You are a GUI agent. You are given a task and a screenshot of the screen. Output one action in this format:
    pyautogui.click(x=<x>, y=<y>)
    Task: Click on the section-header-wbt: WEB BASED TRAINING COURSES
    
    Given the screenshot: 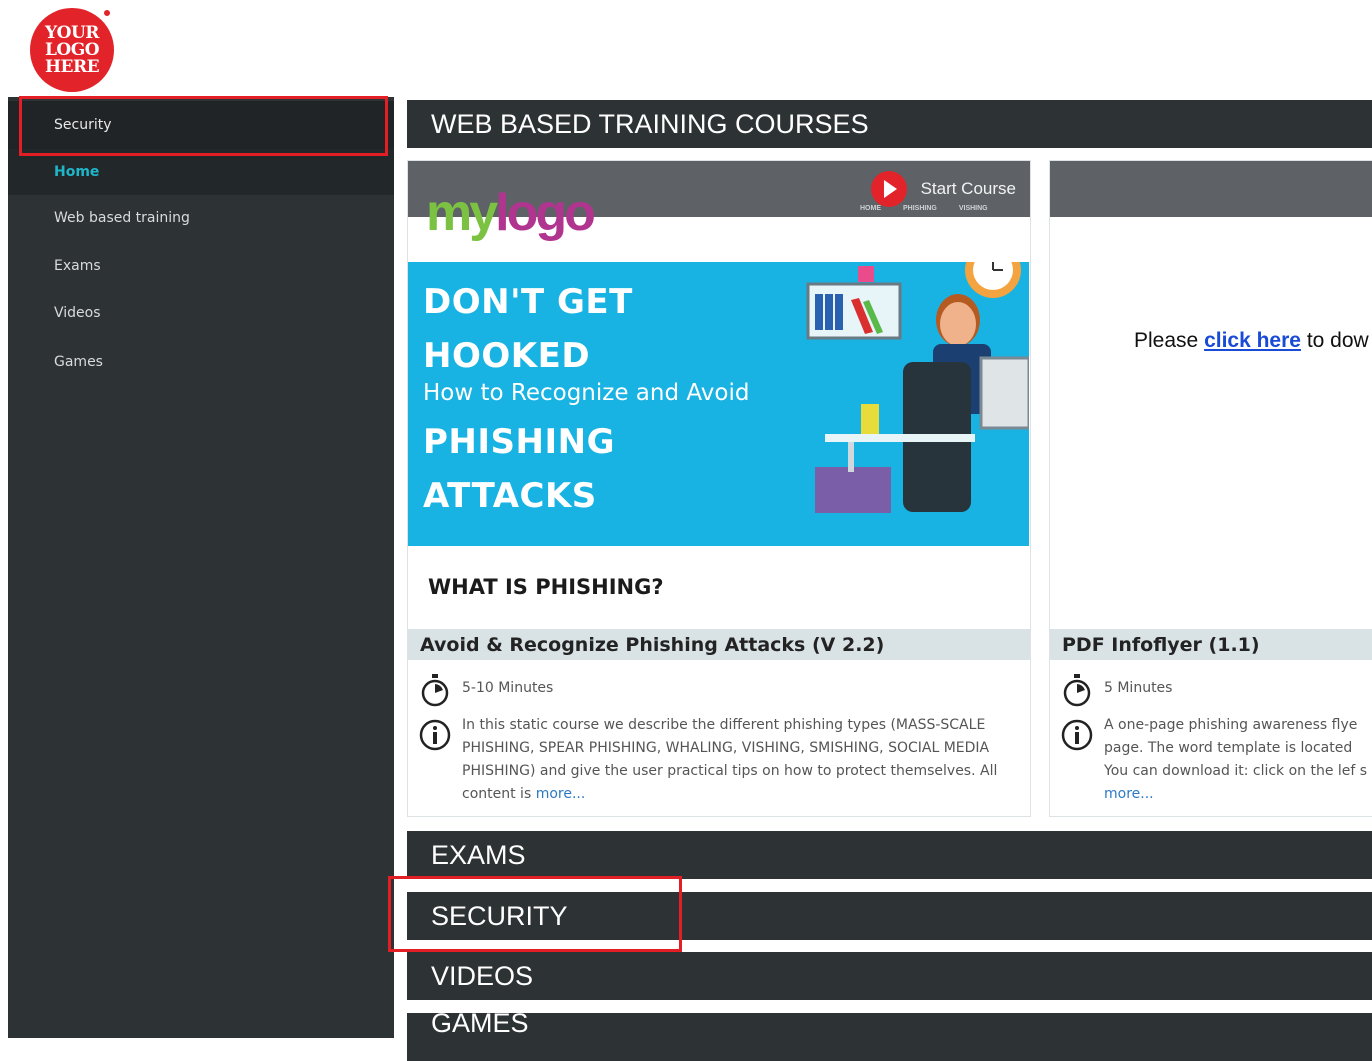 What is the action you would take?
    pyautogui.click(x=889, y=124)
    